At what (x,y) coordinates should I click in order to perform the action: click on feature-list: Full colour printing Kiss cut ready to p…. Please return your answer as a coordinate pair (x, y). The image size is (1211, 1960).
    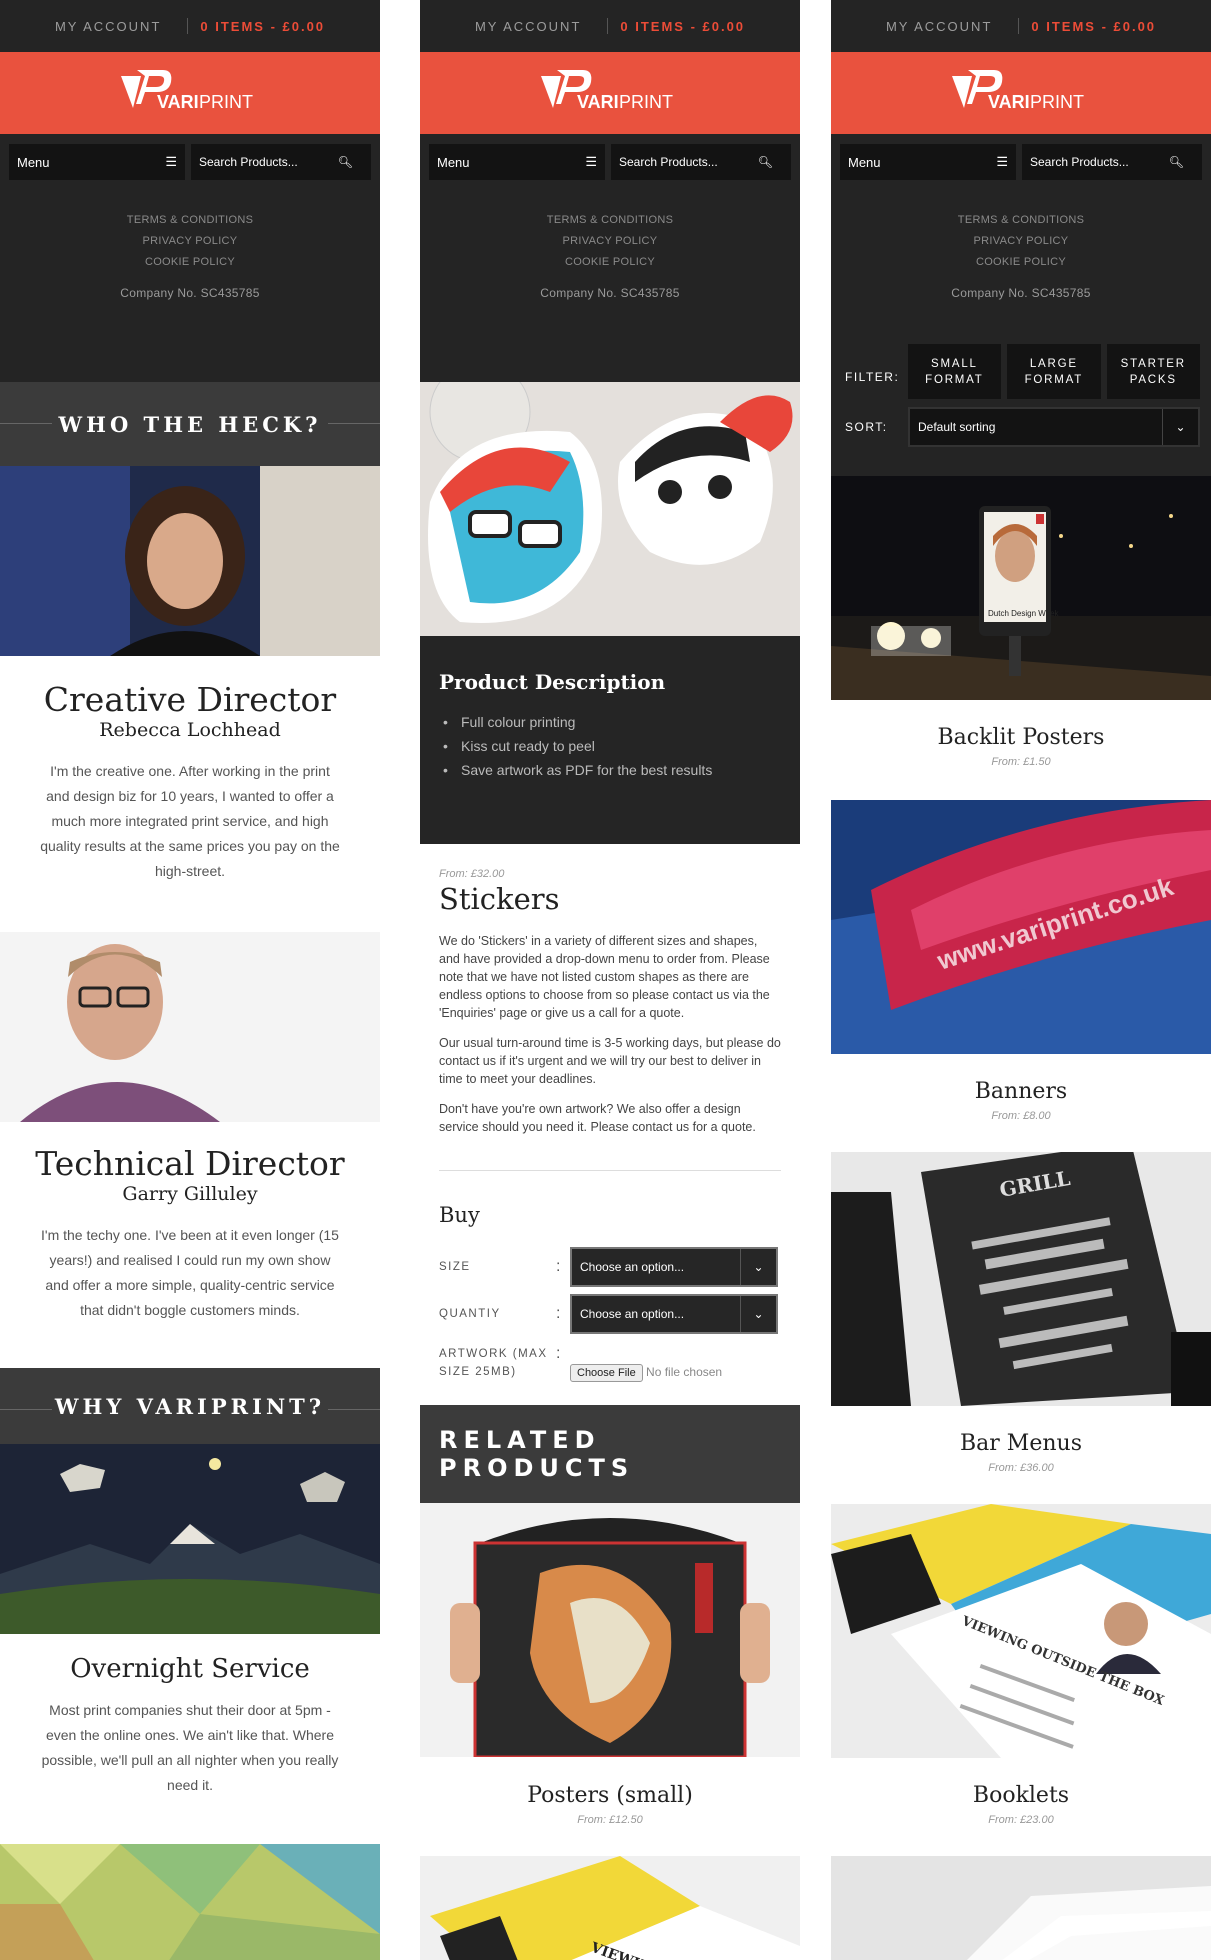
    Looking at the image, I should click on (619, 746).